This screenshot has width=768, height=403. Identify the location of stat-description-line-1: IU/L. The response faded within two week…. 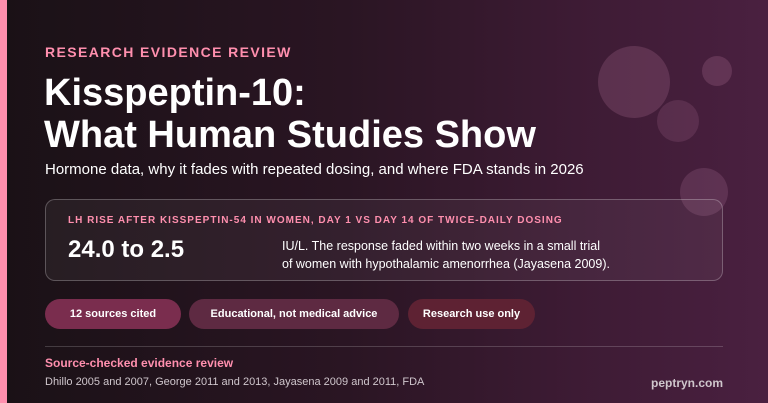
(441, 246).